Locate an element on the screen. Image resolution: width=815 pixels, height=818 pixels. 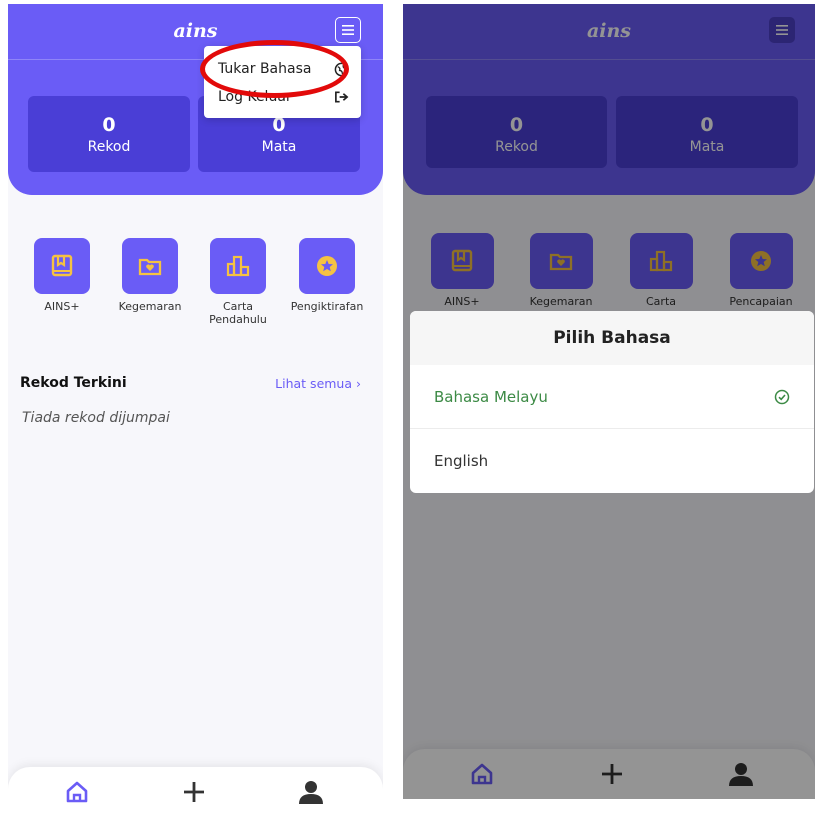
leaderboard-icon is located at coordinates (238, 266).